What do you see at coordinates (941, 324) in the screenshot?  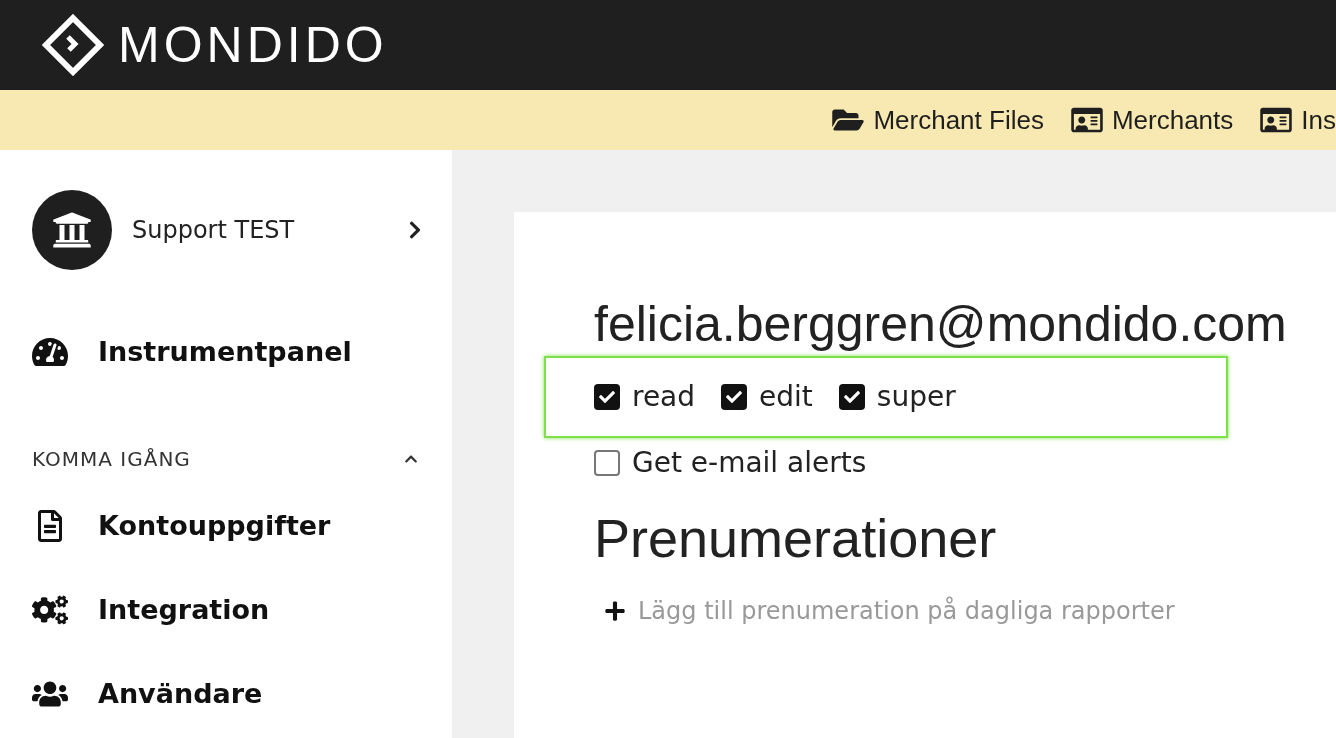 I see `user-email: felicia.berggren@mondido.com` at bounding box center [941, 324].